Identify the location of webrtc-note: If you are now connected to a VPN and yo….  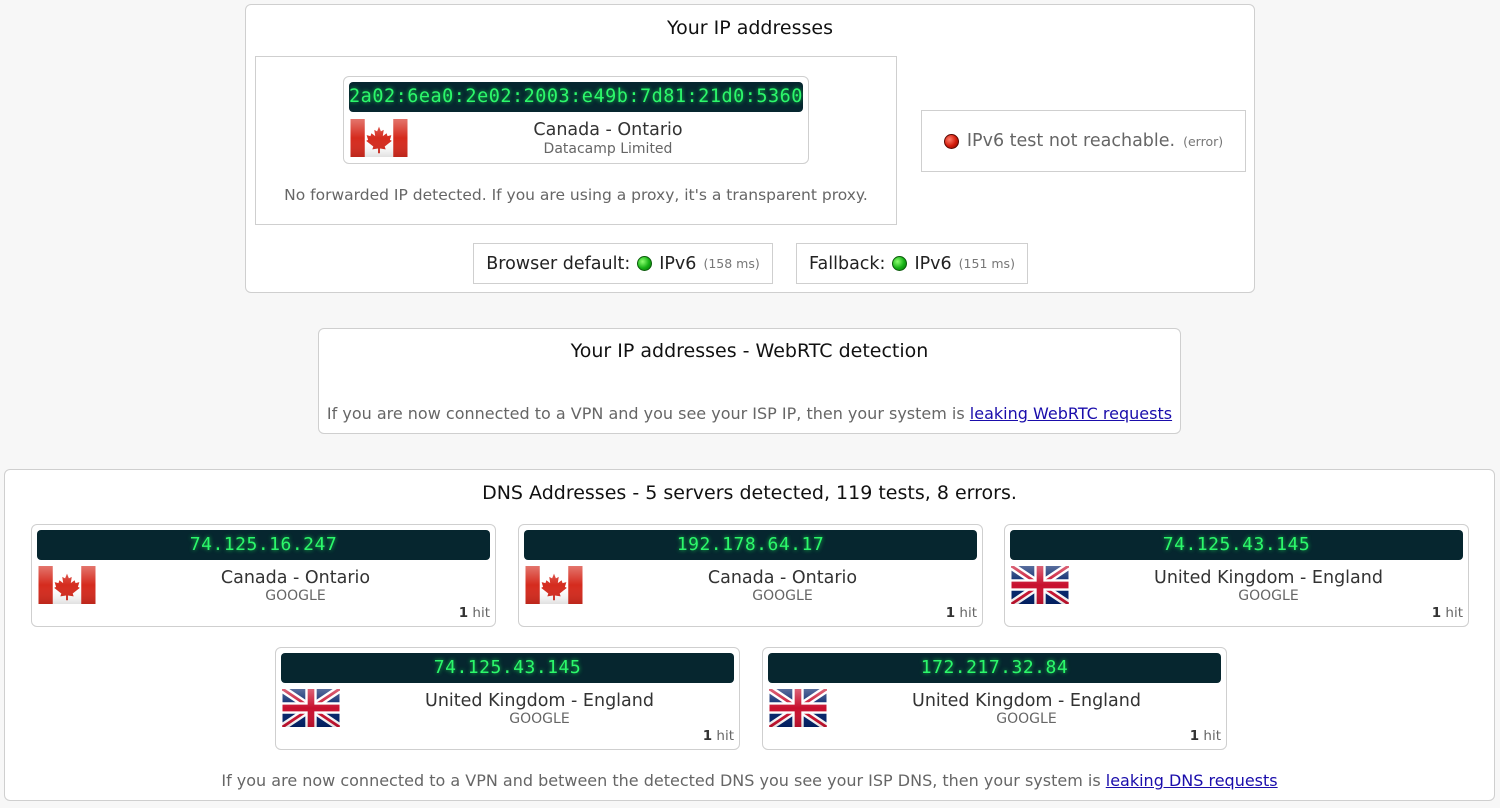
(749, 413).